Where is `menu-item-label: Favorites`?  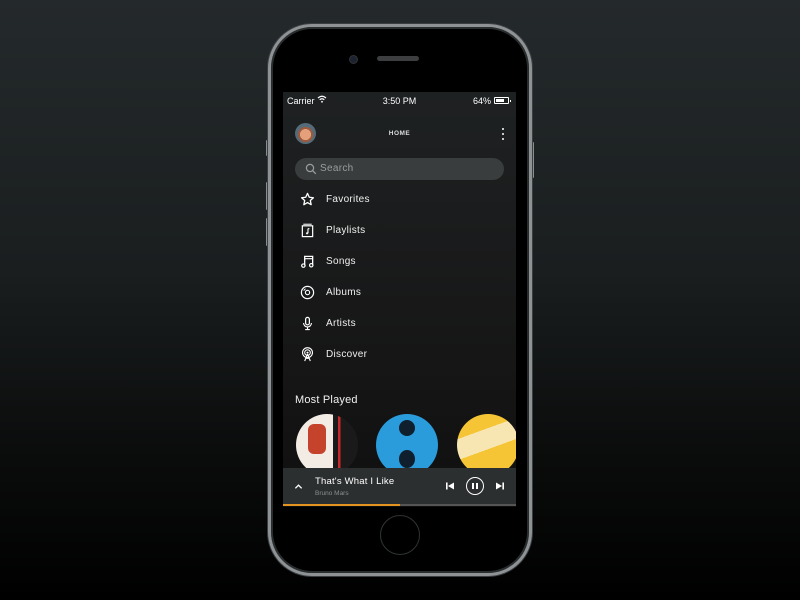 menu-item-label: Favorites is located at coordinates (348, 199).